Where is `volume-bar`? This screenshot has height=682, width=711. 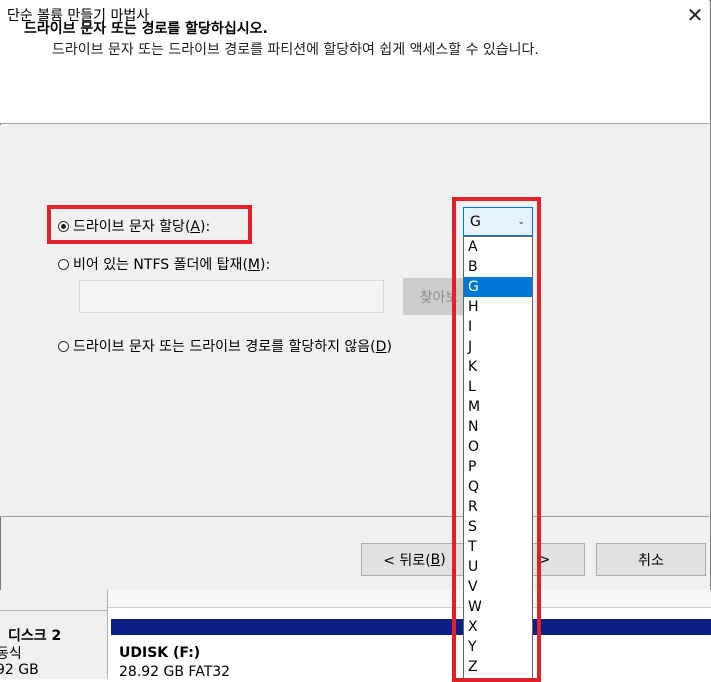
volume-bar is located at coordinates (411, 627).